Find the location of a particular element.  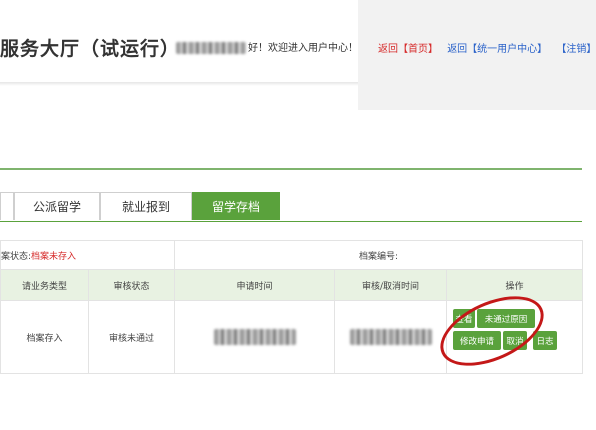

logout-link: 【注销】 is located at coordinates (576, 49).